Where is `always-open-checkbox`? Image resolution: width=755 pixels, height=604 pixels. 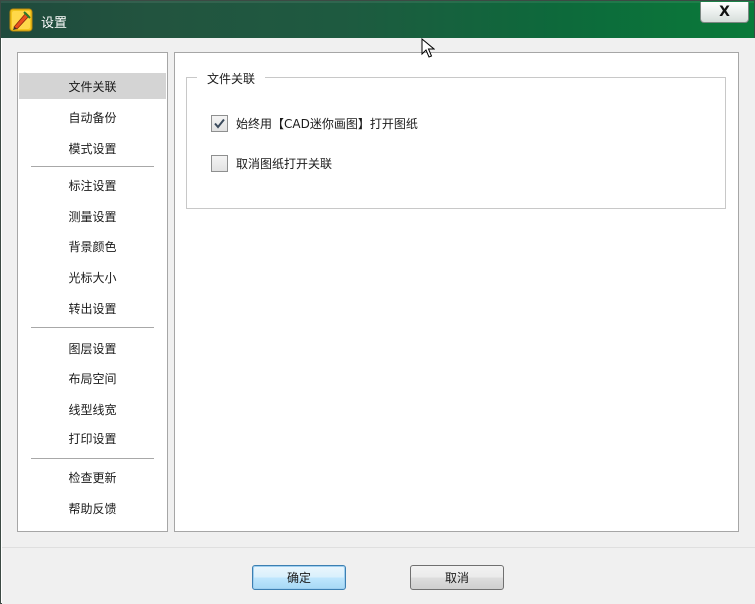 always-open-checkbox is located at coordinates (219, 123).